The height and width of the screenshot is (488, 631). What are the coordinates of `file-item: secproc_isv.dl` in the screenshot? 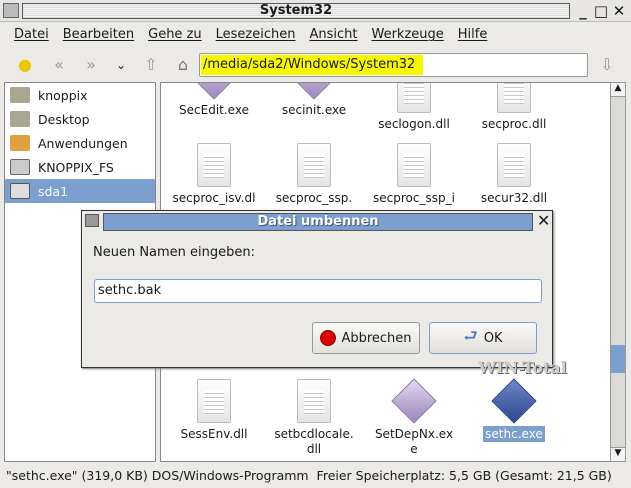 It's located at (214, 174).